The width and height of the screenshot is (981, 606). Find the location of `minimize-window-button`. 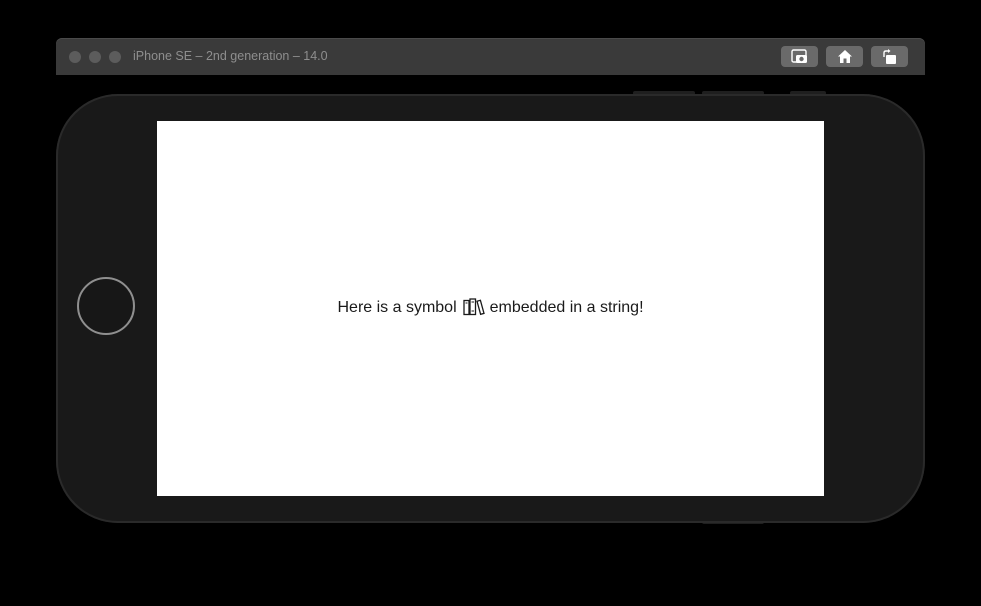

minimize-window-button is located at coordinates (95, 57).